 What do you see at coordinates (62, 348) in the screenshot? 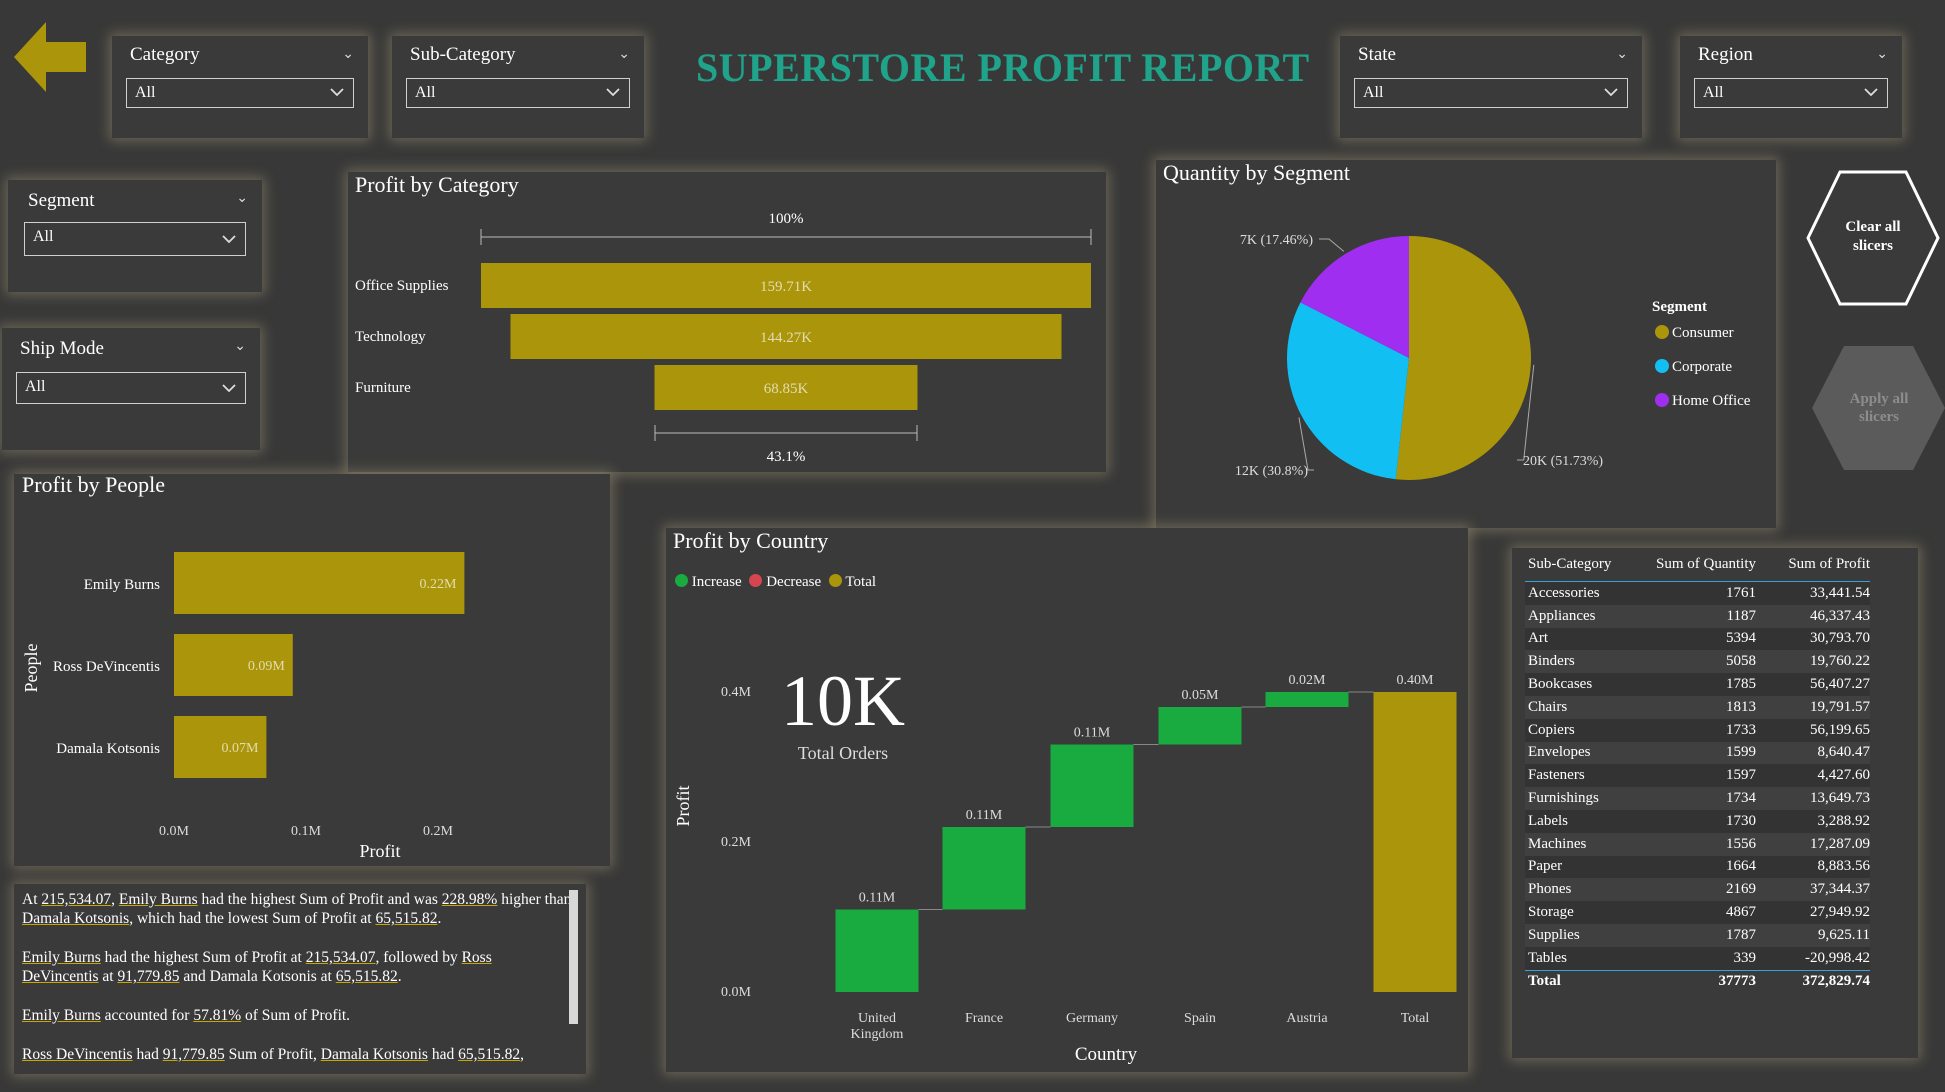
I see `shipmode-slicer-label: Ship Mode` at bounding box center [62, 348].